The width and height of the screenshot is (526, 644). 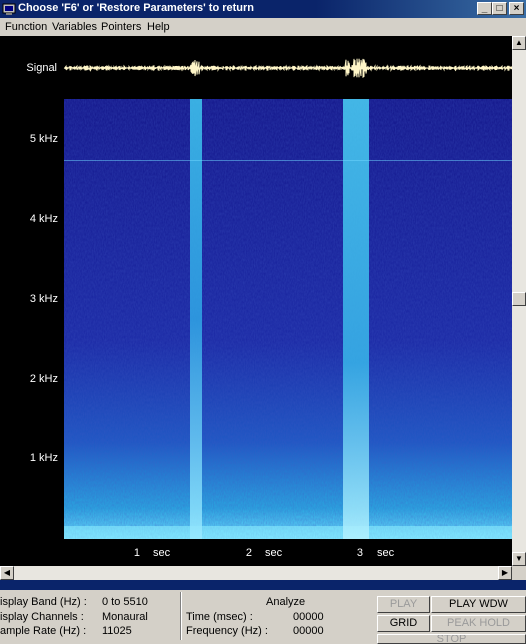 What do you see at coordinates (7, 573) in the screenshot?
I see `scroll-left-arrow-icon: ◀` at bounding box center [7, 573].